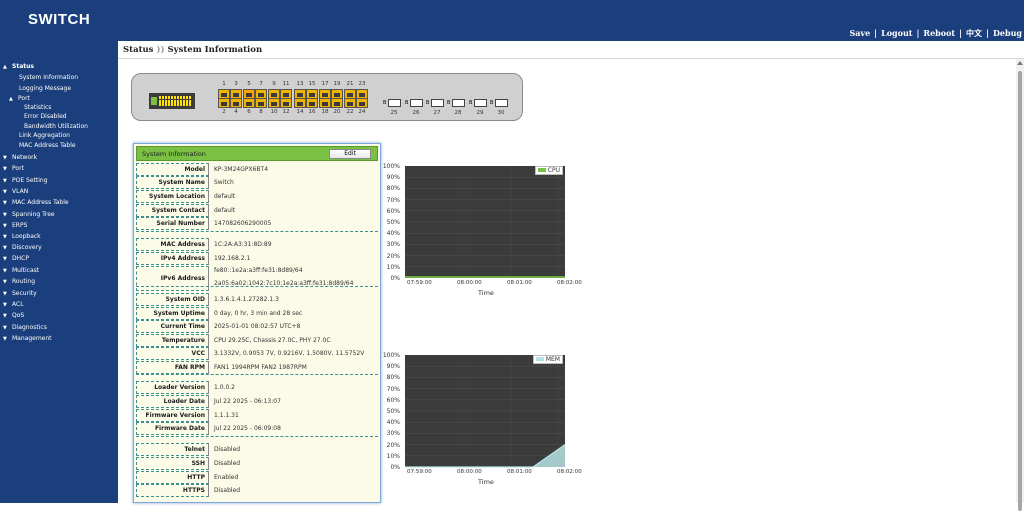 The height and width of the screenshot is (511, 1024). What do you see at coordinates (859, 33) in the screenshot?
I see `save-link: Save` at bounding box center [859, 33].